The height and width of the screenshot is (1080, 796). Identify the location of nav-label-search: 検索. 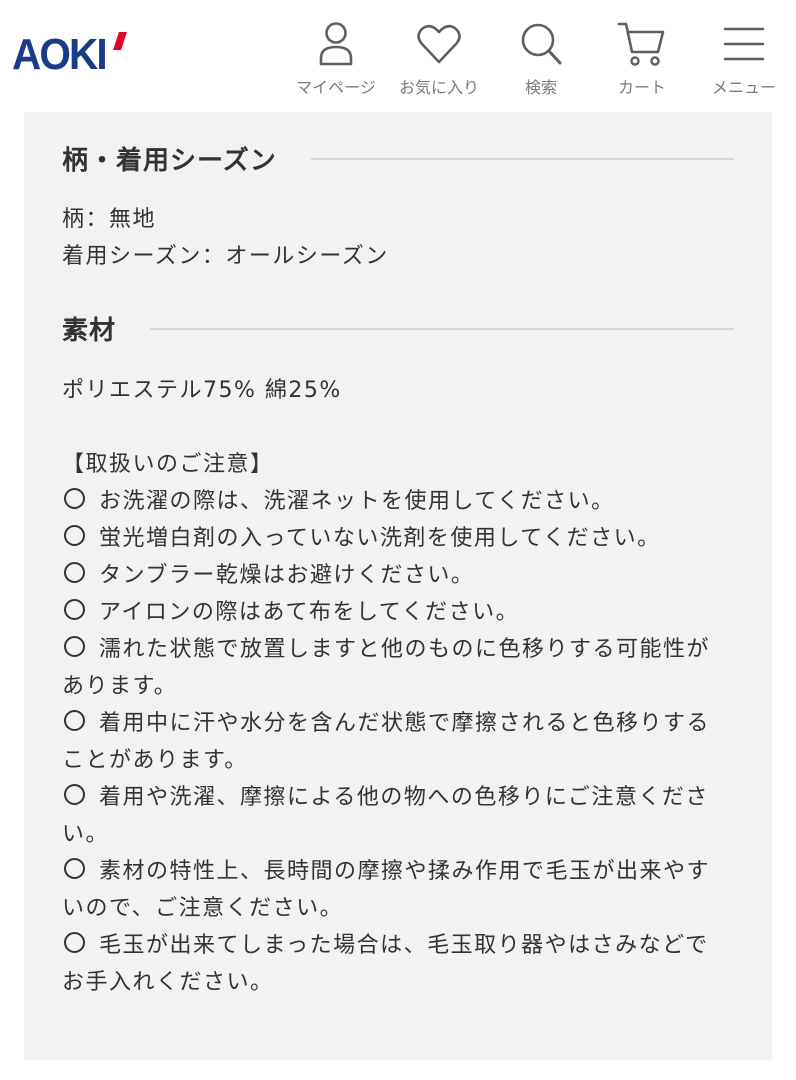
(540, 87).